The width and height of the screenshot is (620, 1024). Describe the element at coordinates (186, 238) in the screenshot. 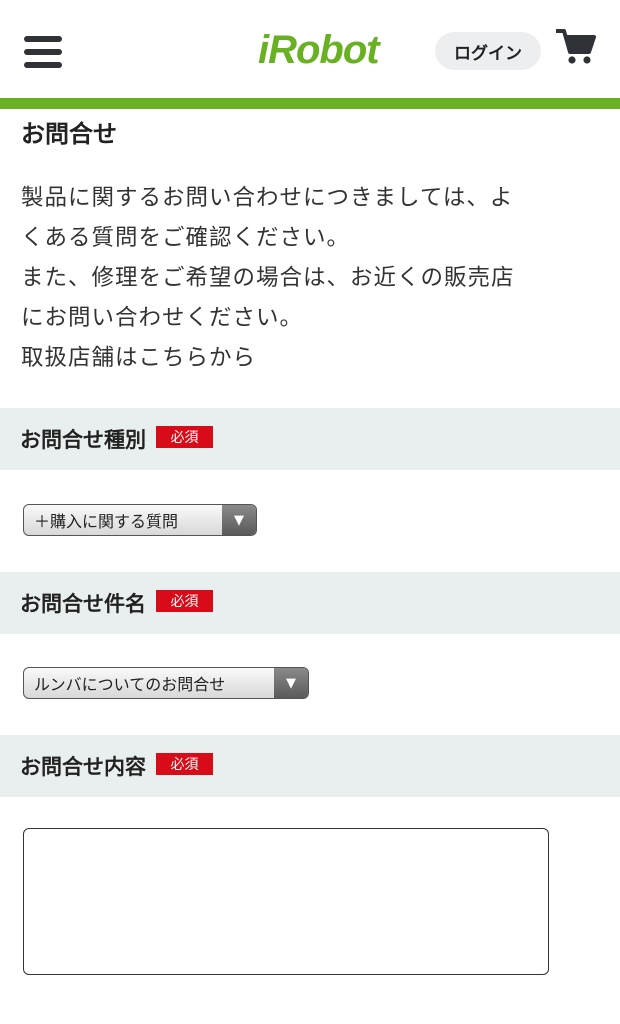

I see `intro-line: くある質問をご確認ください。` at that location.